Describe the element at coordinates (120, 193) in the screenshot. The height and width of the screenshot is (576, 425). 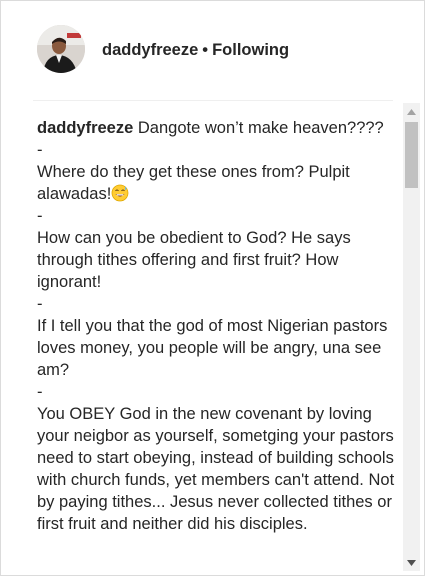
I see `grinning-sweat-emoji-icon` at that location.